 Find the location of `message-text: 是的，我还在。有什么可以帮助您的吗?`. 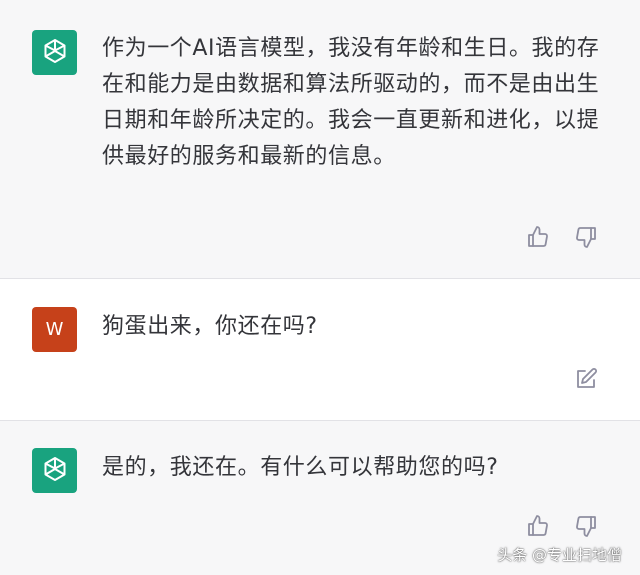

message-text: 是的，我还在。有什么可以帮助您的吗? is located at coordinates (300, 467).